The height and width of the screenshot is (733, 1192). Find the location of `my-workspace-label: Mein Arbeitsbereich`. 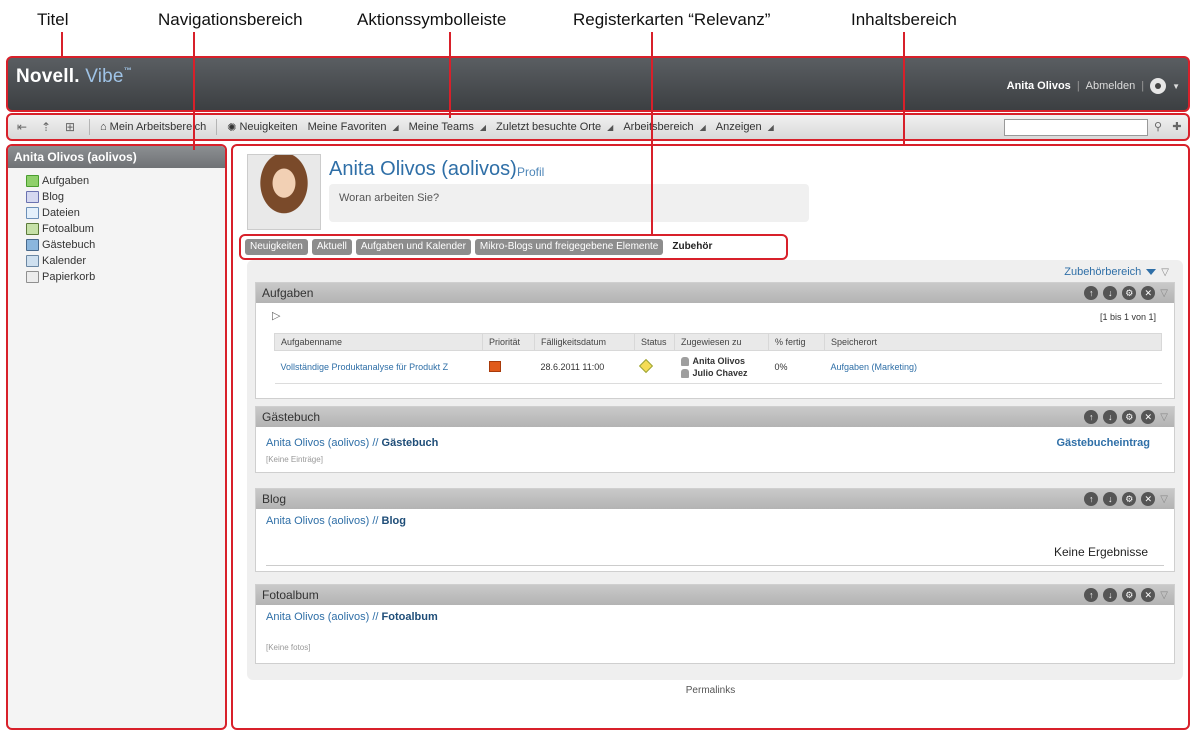

my-workspace-label: Mein Arbeitsbereich is located at coordinates (158, 127).